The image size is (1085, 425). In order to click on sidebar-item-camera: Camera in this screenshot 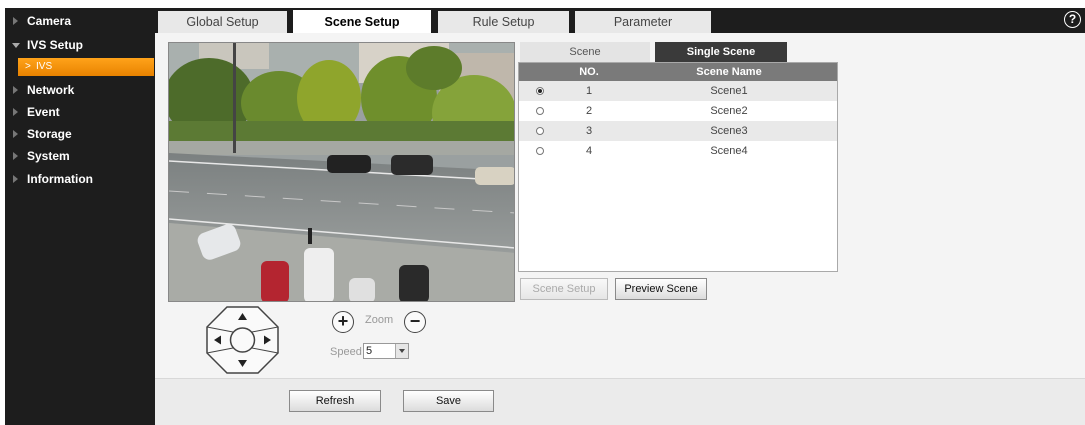, I will do `click(80, 21)`.